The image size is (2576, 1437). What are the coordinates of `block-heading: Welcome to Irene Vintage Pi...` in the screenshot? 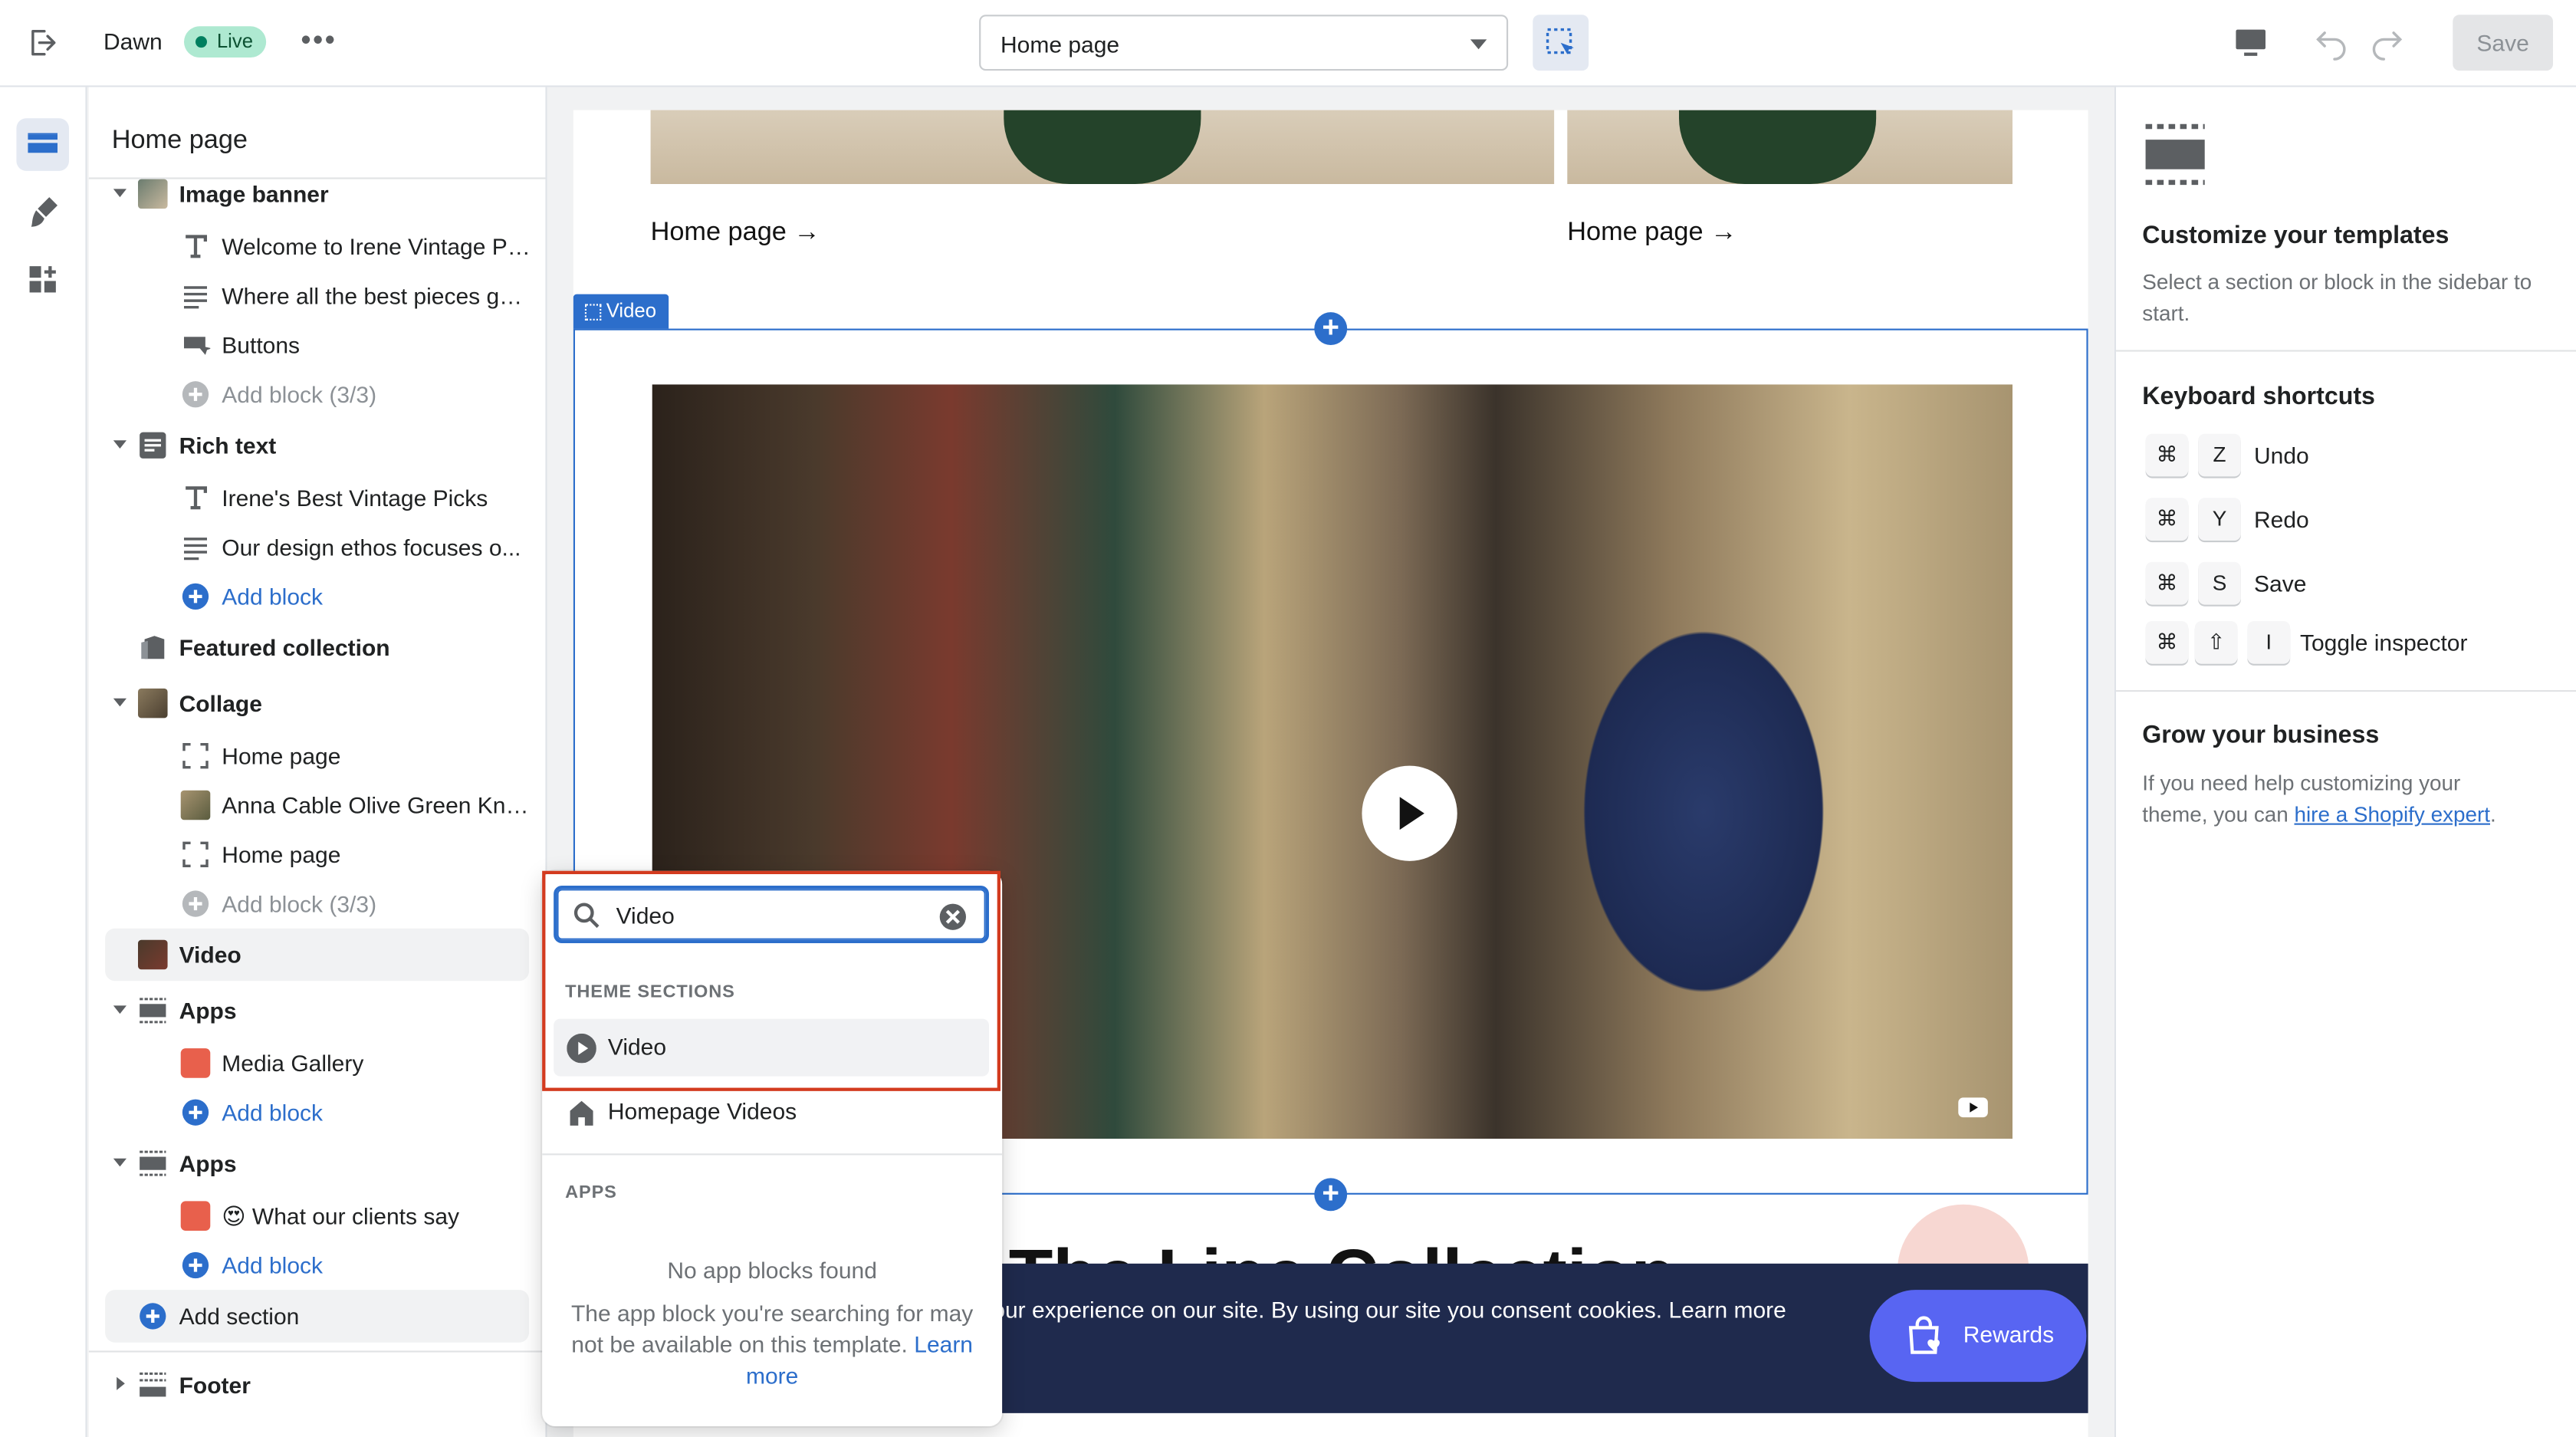 It's located at (317, 246).